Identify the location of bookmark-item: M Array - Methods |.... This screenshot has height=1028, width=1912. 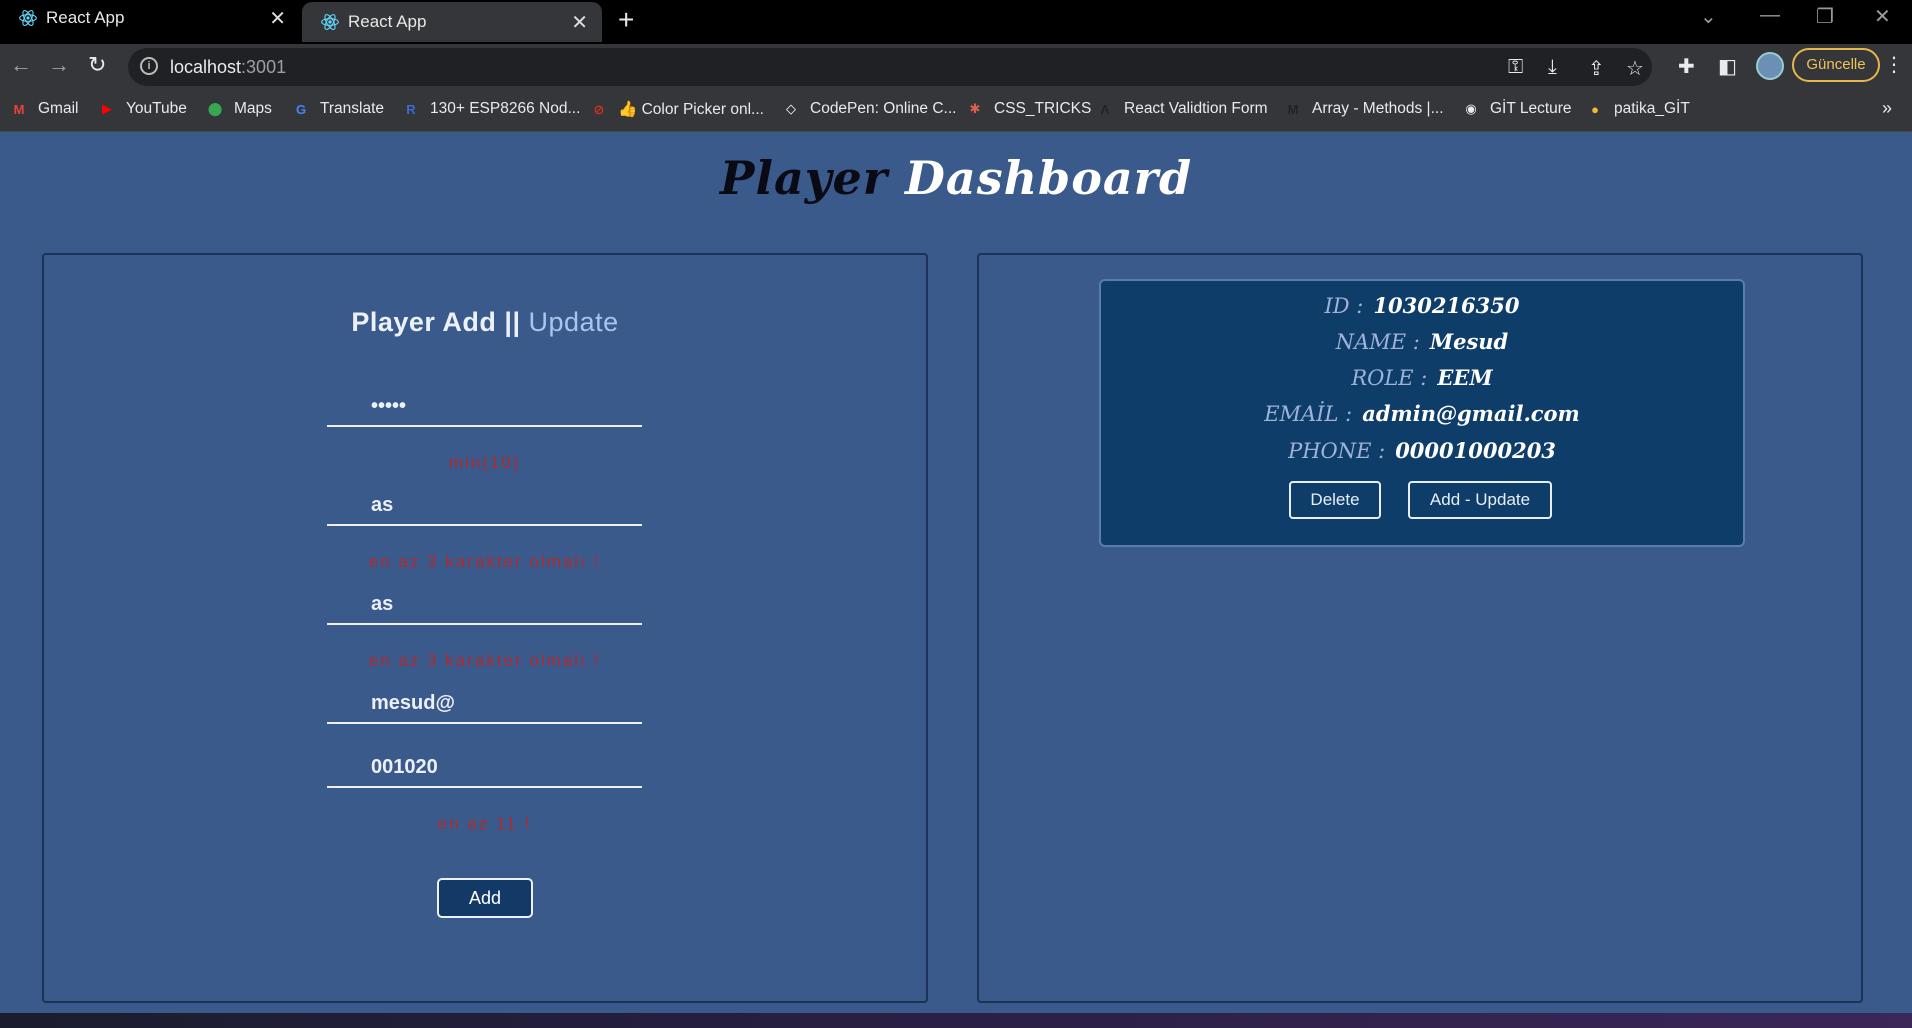
(1364, 109).